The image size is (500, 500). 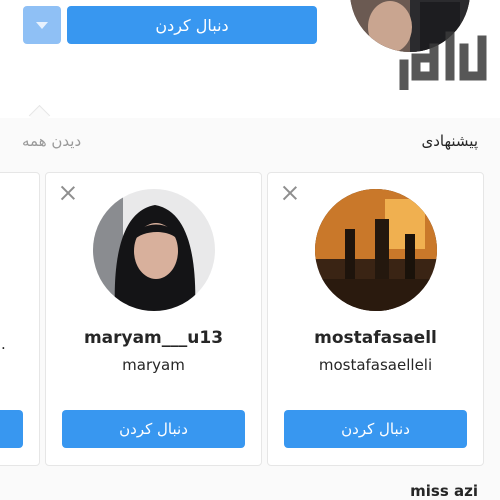 I want to click on suggestion-card-partial: ., so click(x=20, y=319).